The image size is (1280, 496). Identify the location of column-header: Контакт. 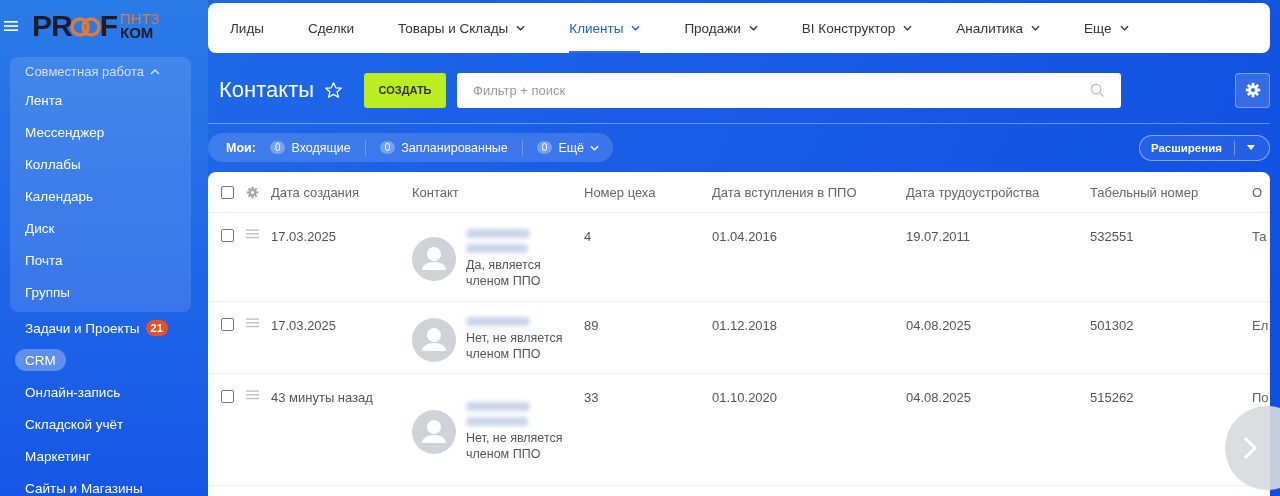
(435, 192).